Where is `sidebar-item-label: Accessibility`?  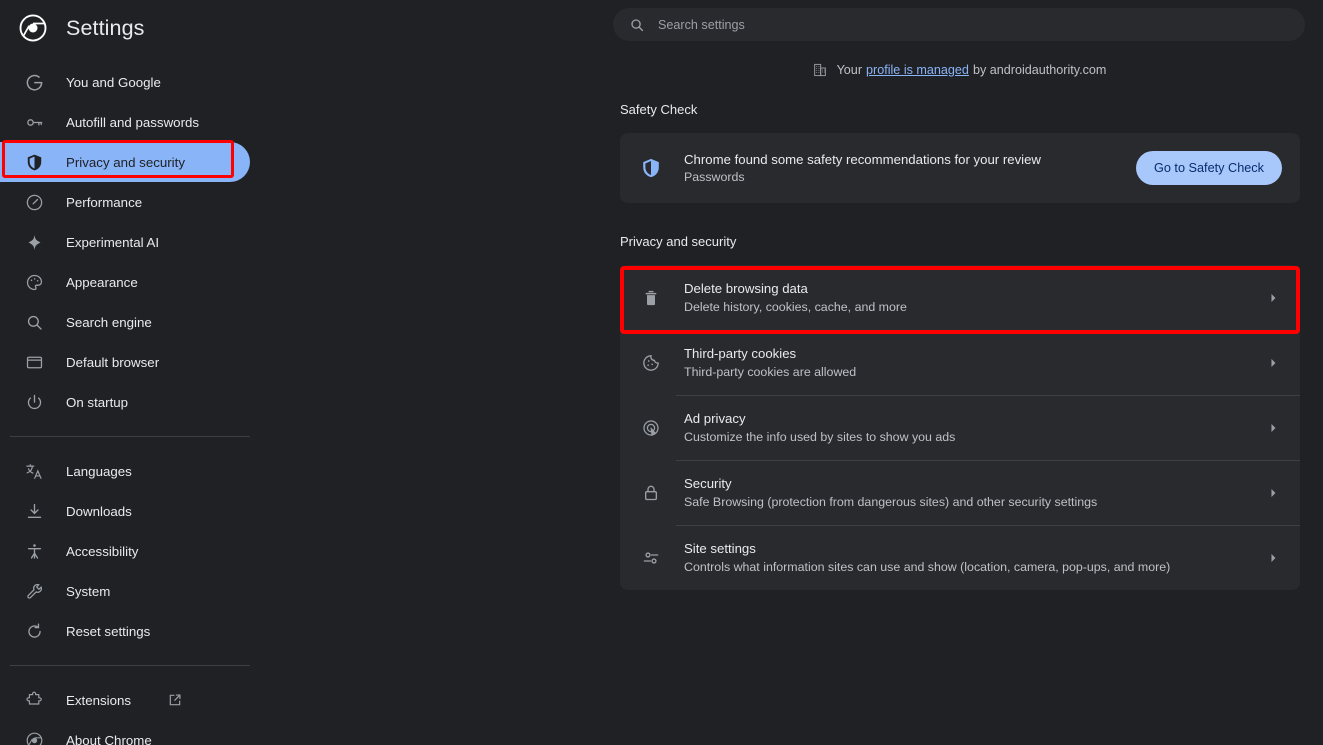 sidebar-item-label: Accessibility is located at coordinates (102, 551).